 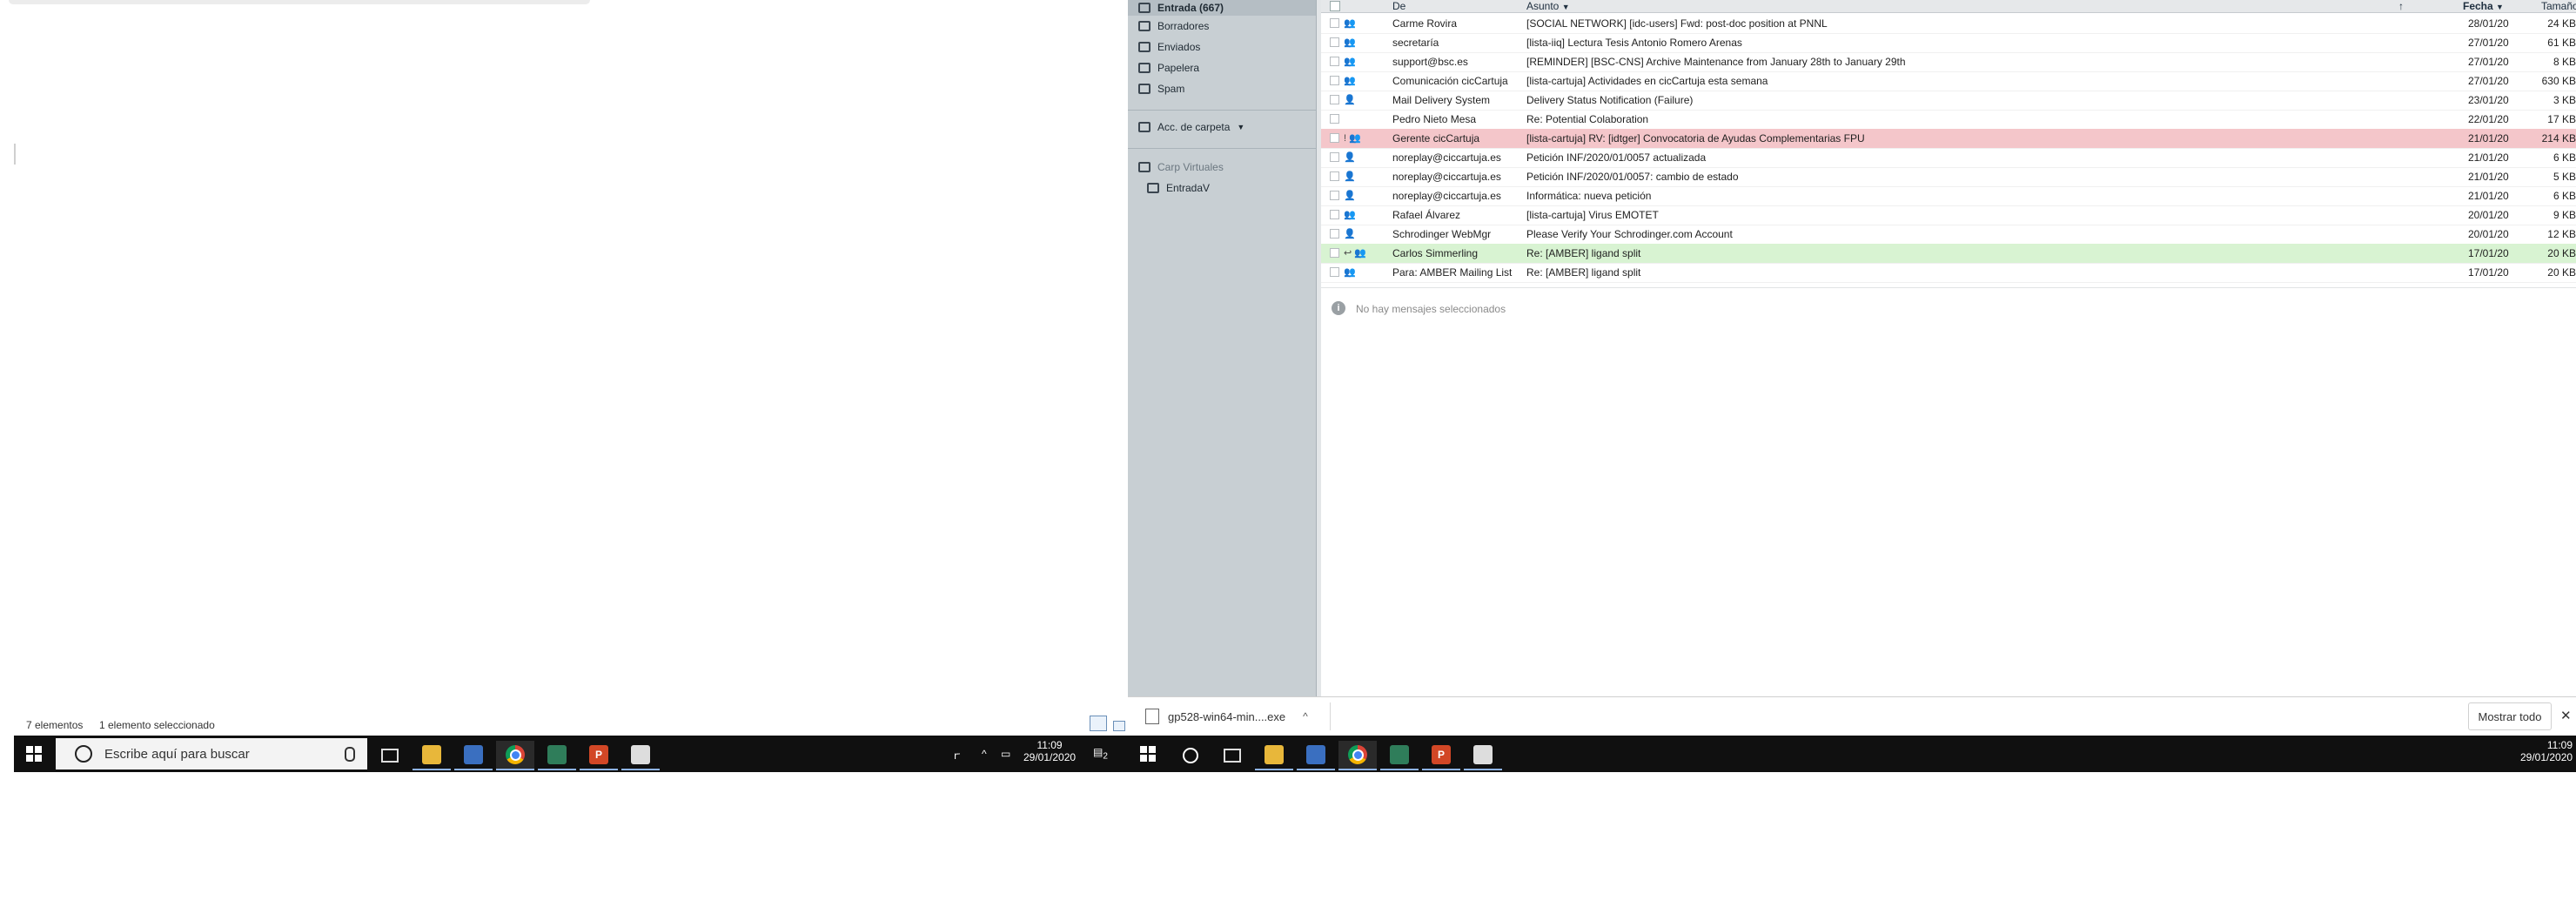 What do you see at coordinates (2401, 6) in the screenshot?
I see `attachment-column-icon: ↑` at bounding box center [2401, 6].